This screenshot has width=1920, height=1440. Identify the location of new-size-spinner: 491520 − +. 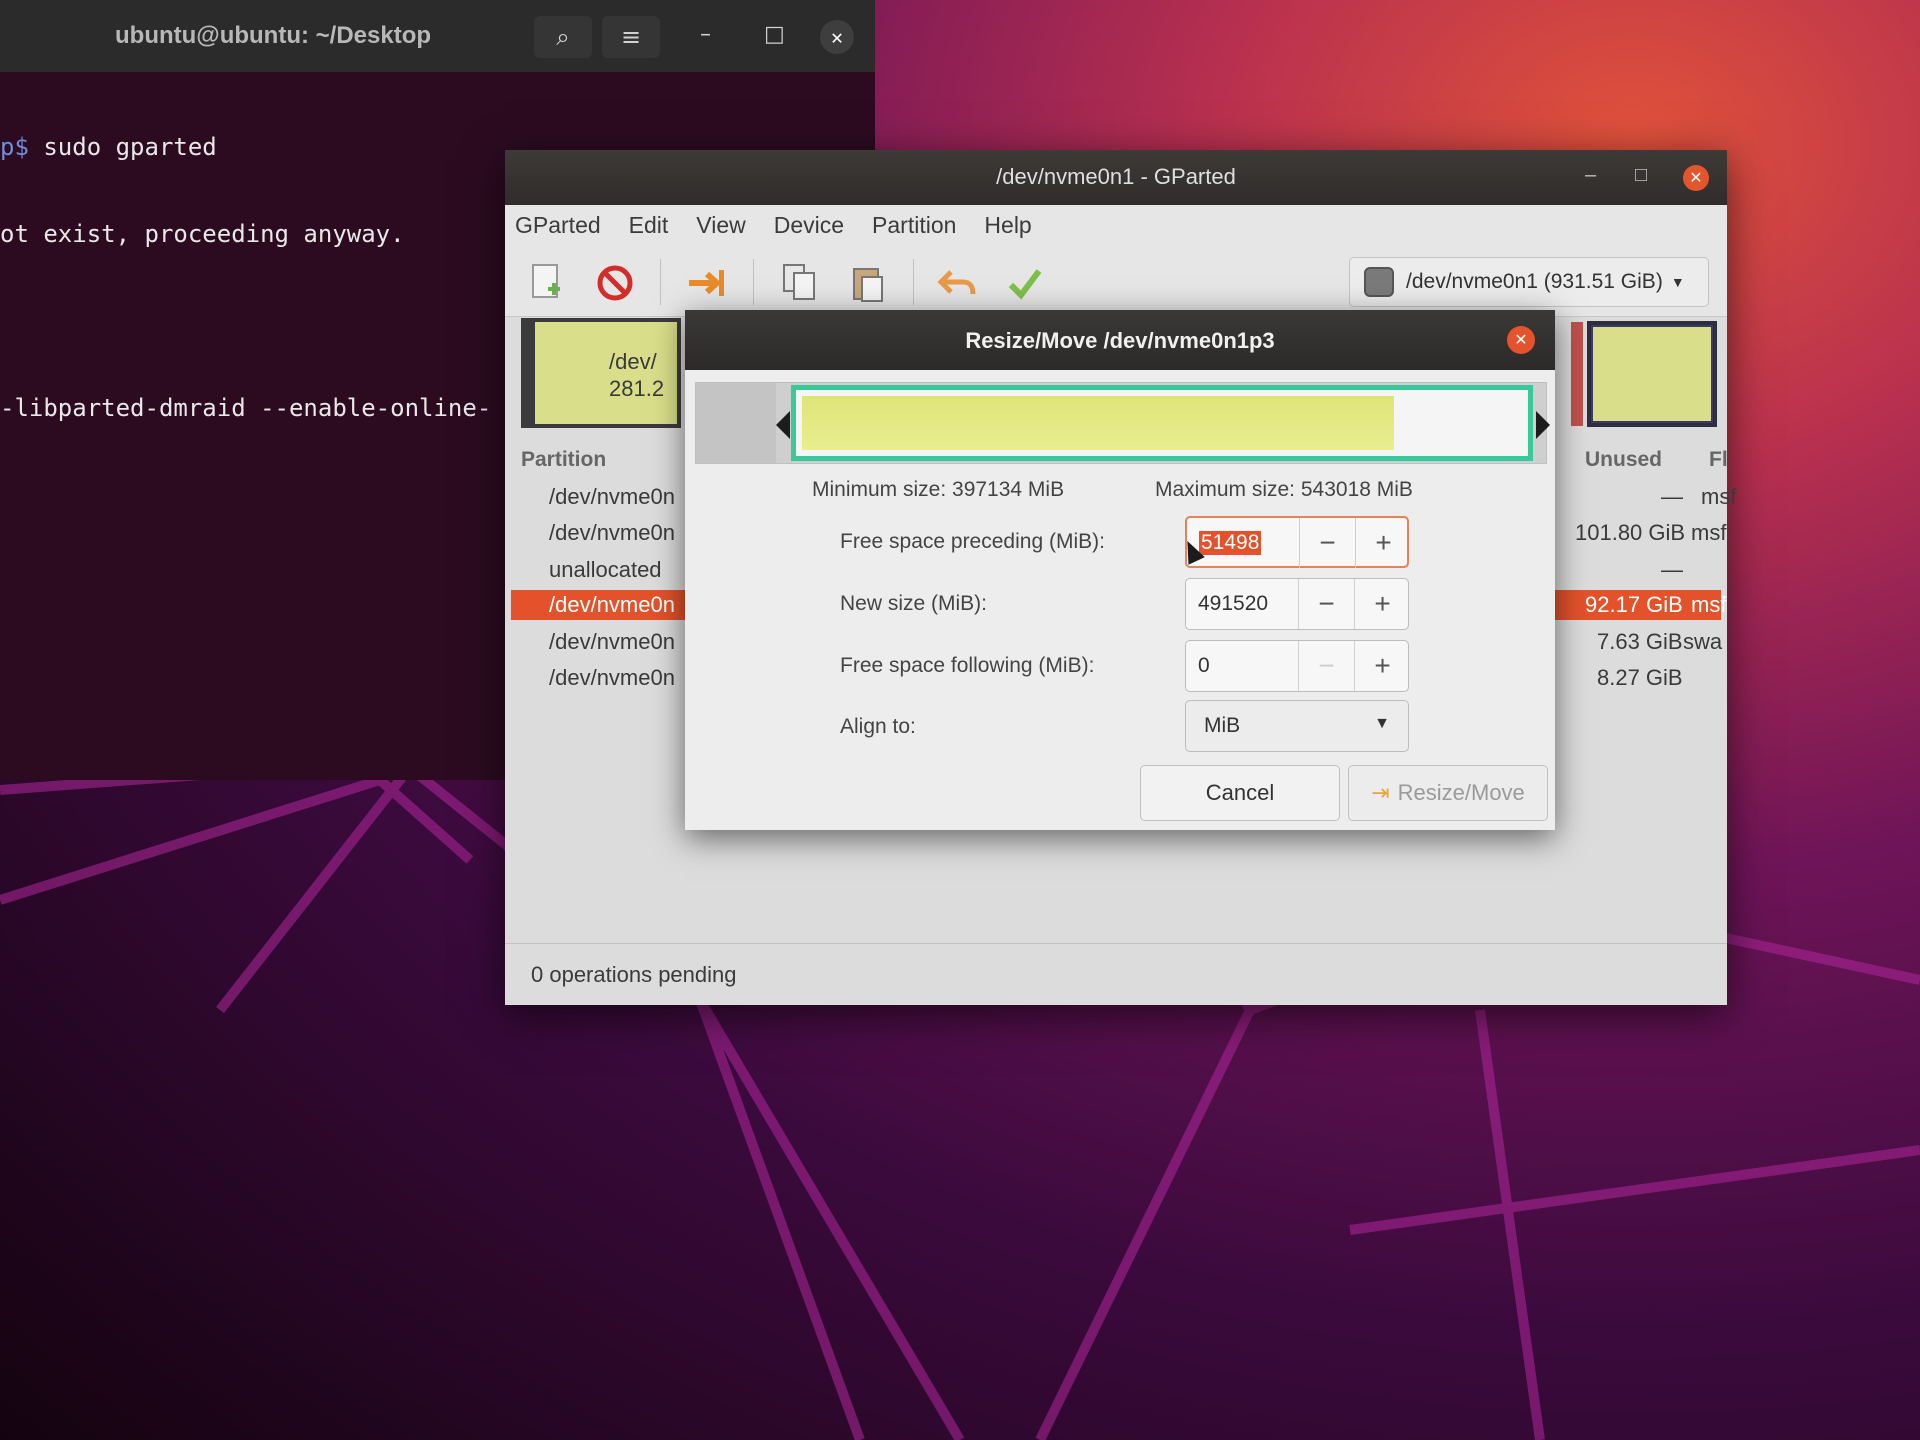
(1297, 604).